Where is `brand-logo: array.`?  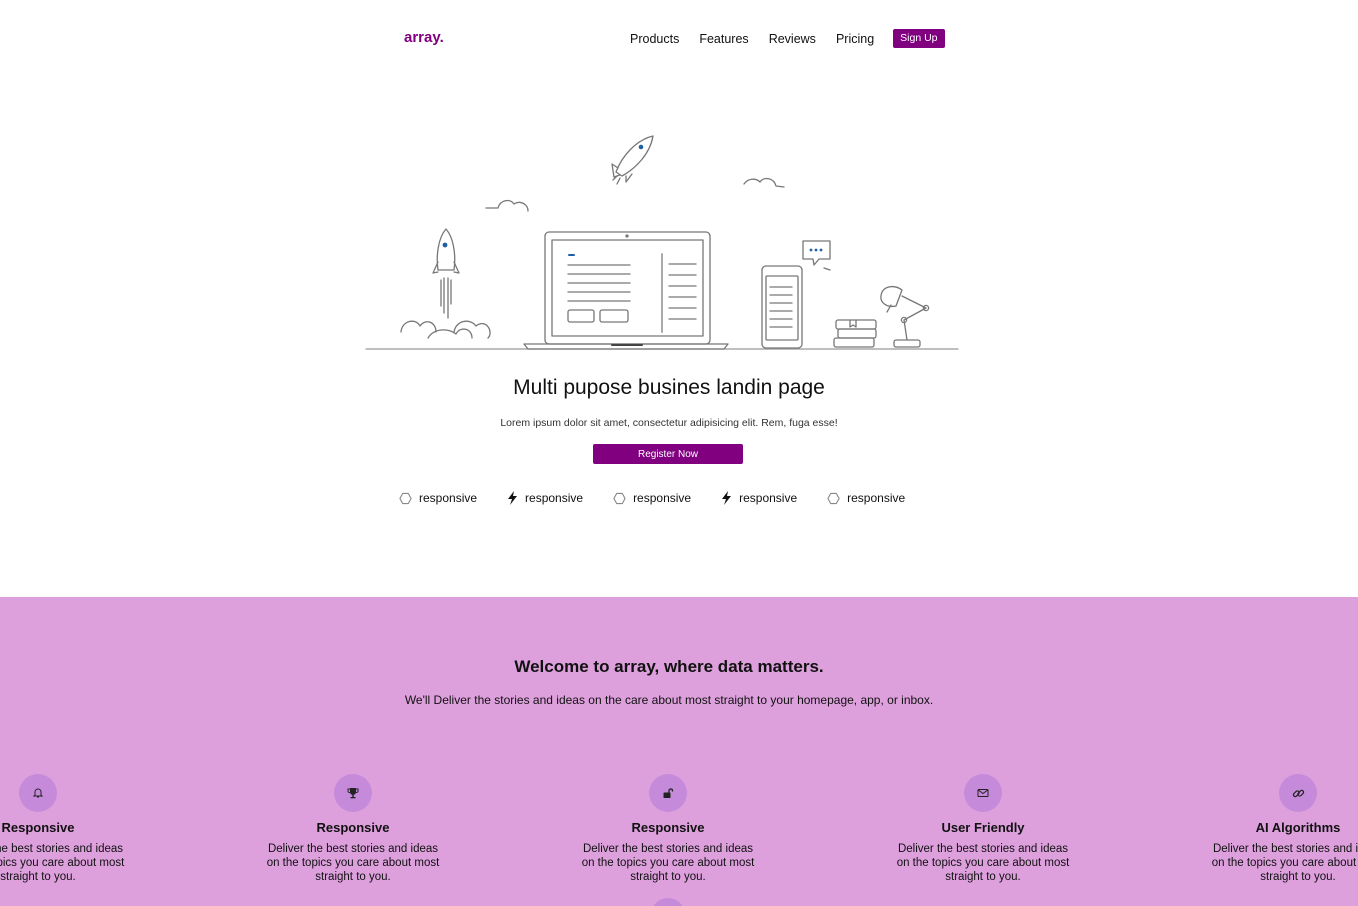 brand-logo: array. is located at coordinates (424, 37).